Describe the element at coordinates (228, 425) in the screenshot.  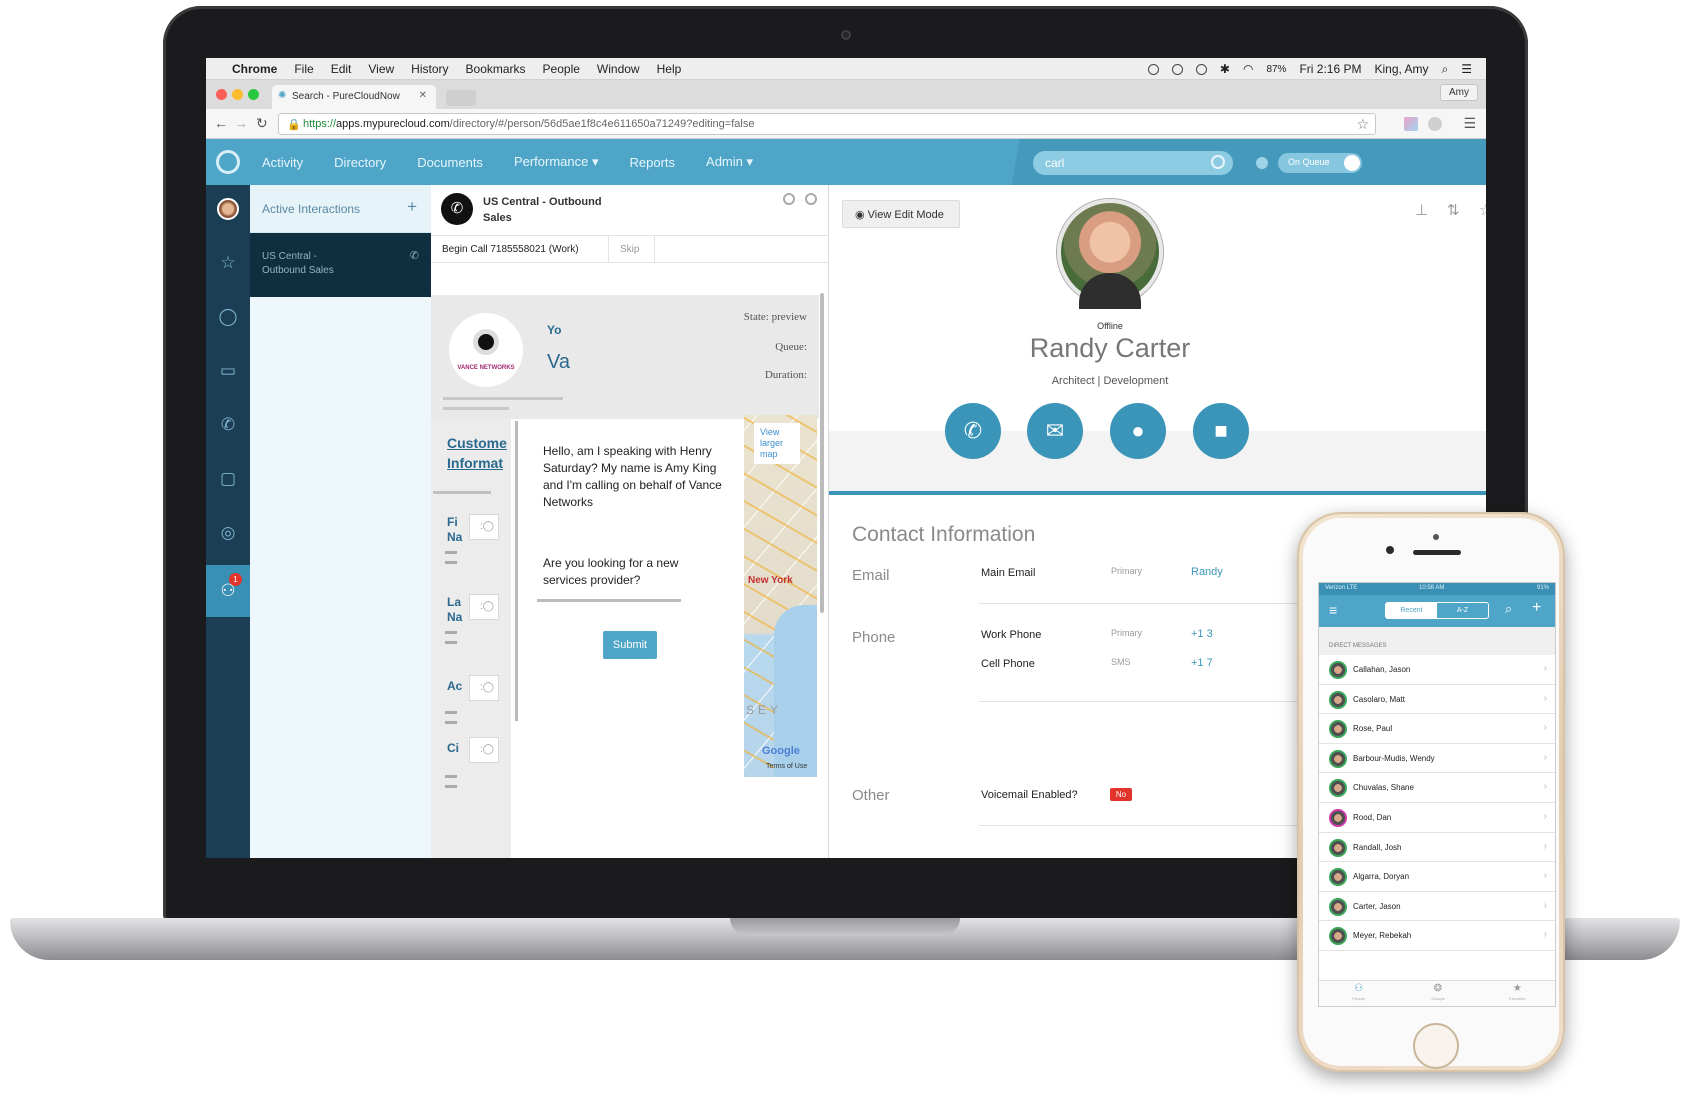
I see `phone-icon: ✆` at that location.